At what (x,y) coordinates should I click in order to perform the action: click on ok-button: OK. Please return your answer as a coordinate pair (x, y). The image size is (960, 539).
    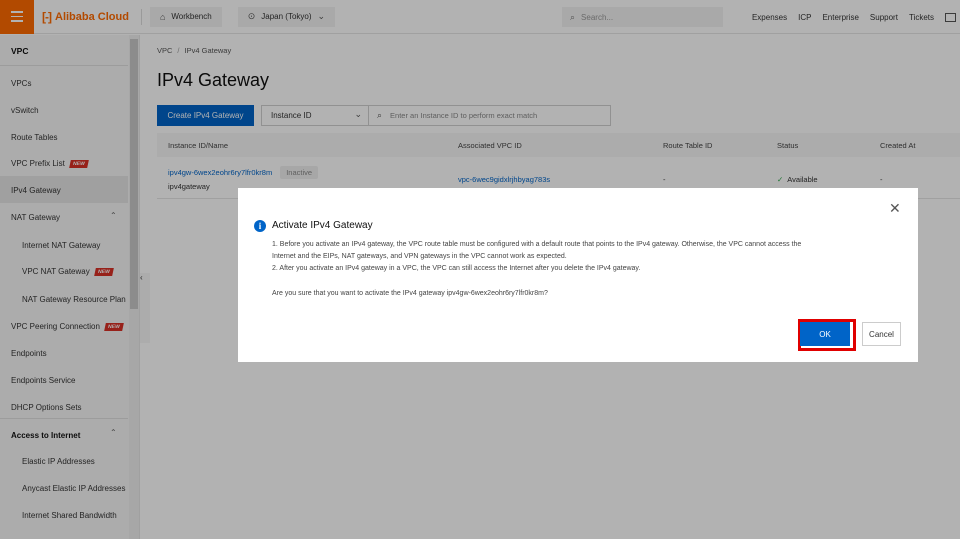
    Looking at the image, I should click on (825, 334).